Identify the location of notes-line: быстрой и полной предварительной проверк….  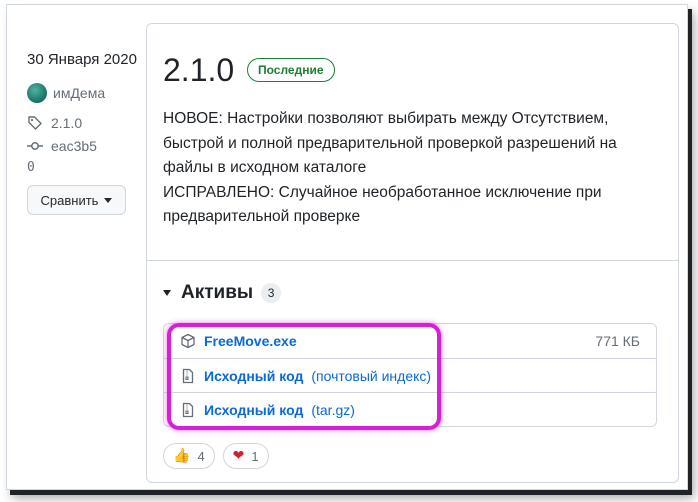
(390, 143).